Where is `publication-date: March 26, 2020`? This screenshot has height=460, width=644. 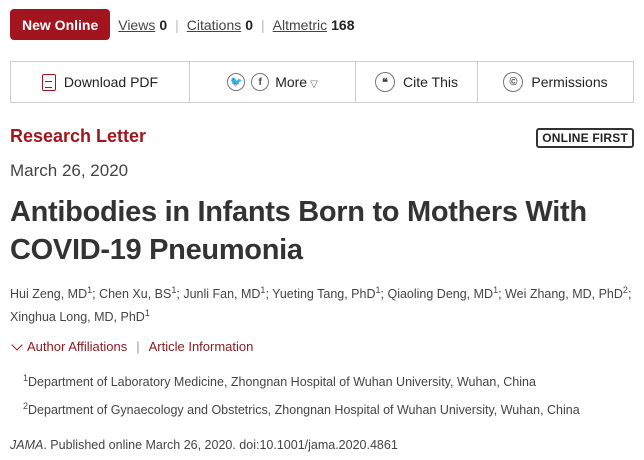
publication-date: March 26, 2020 is located at coordinates (69, 170).